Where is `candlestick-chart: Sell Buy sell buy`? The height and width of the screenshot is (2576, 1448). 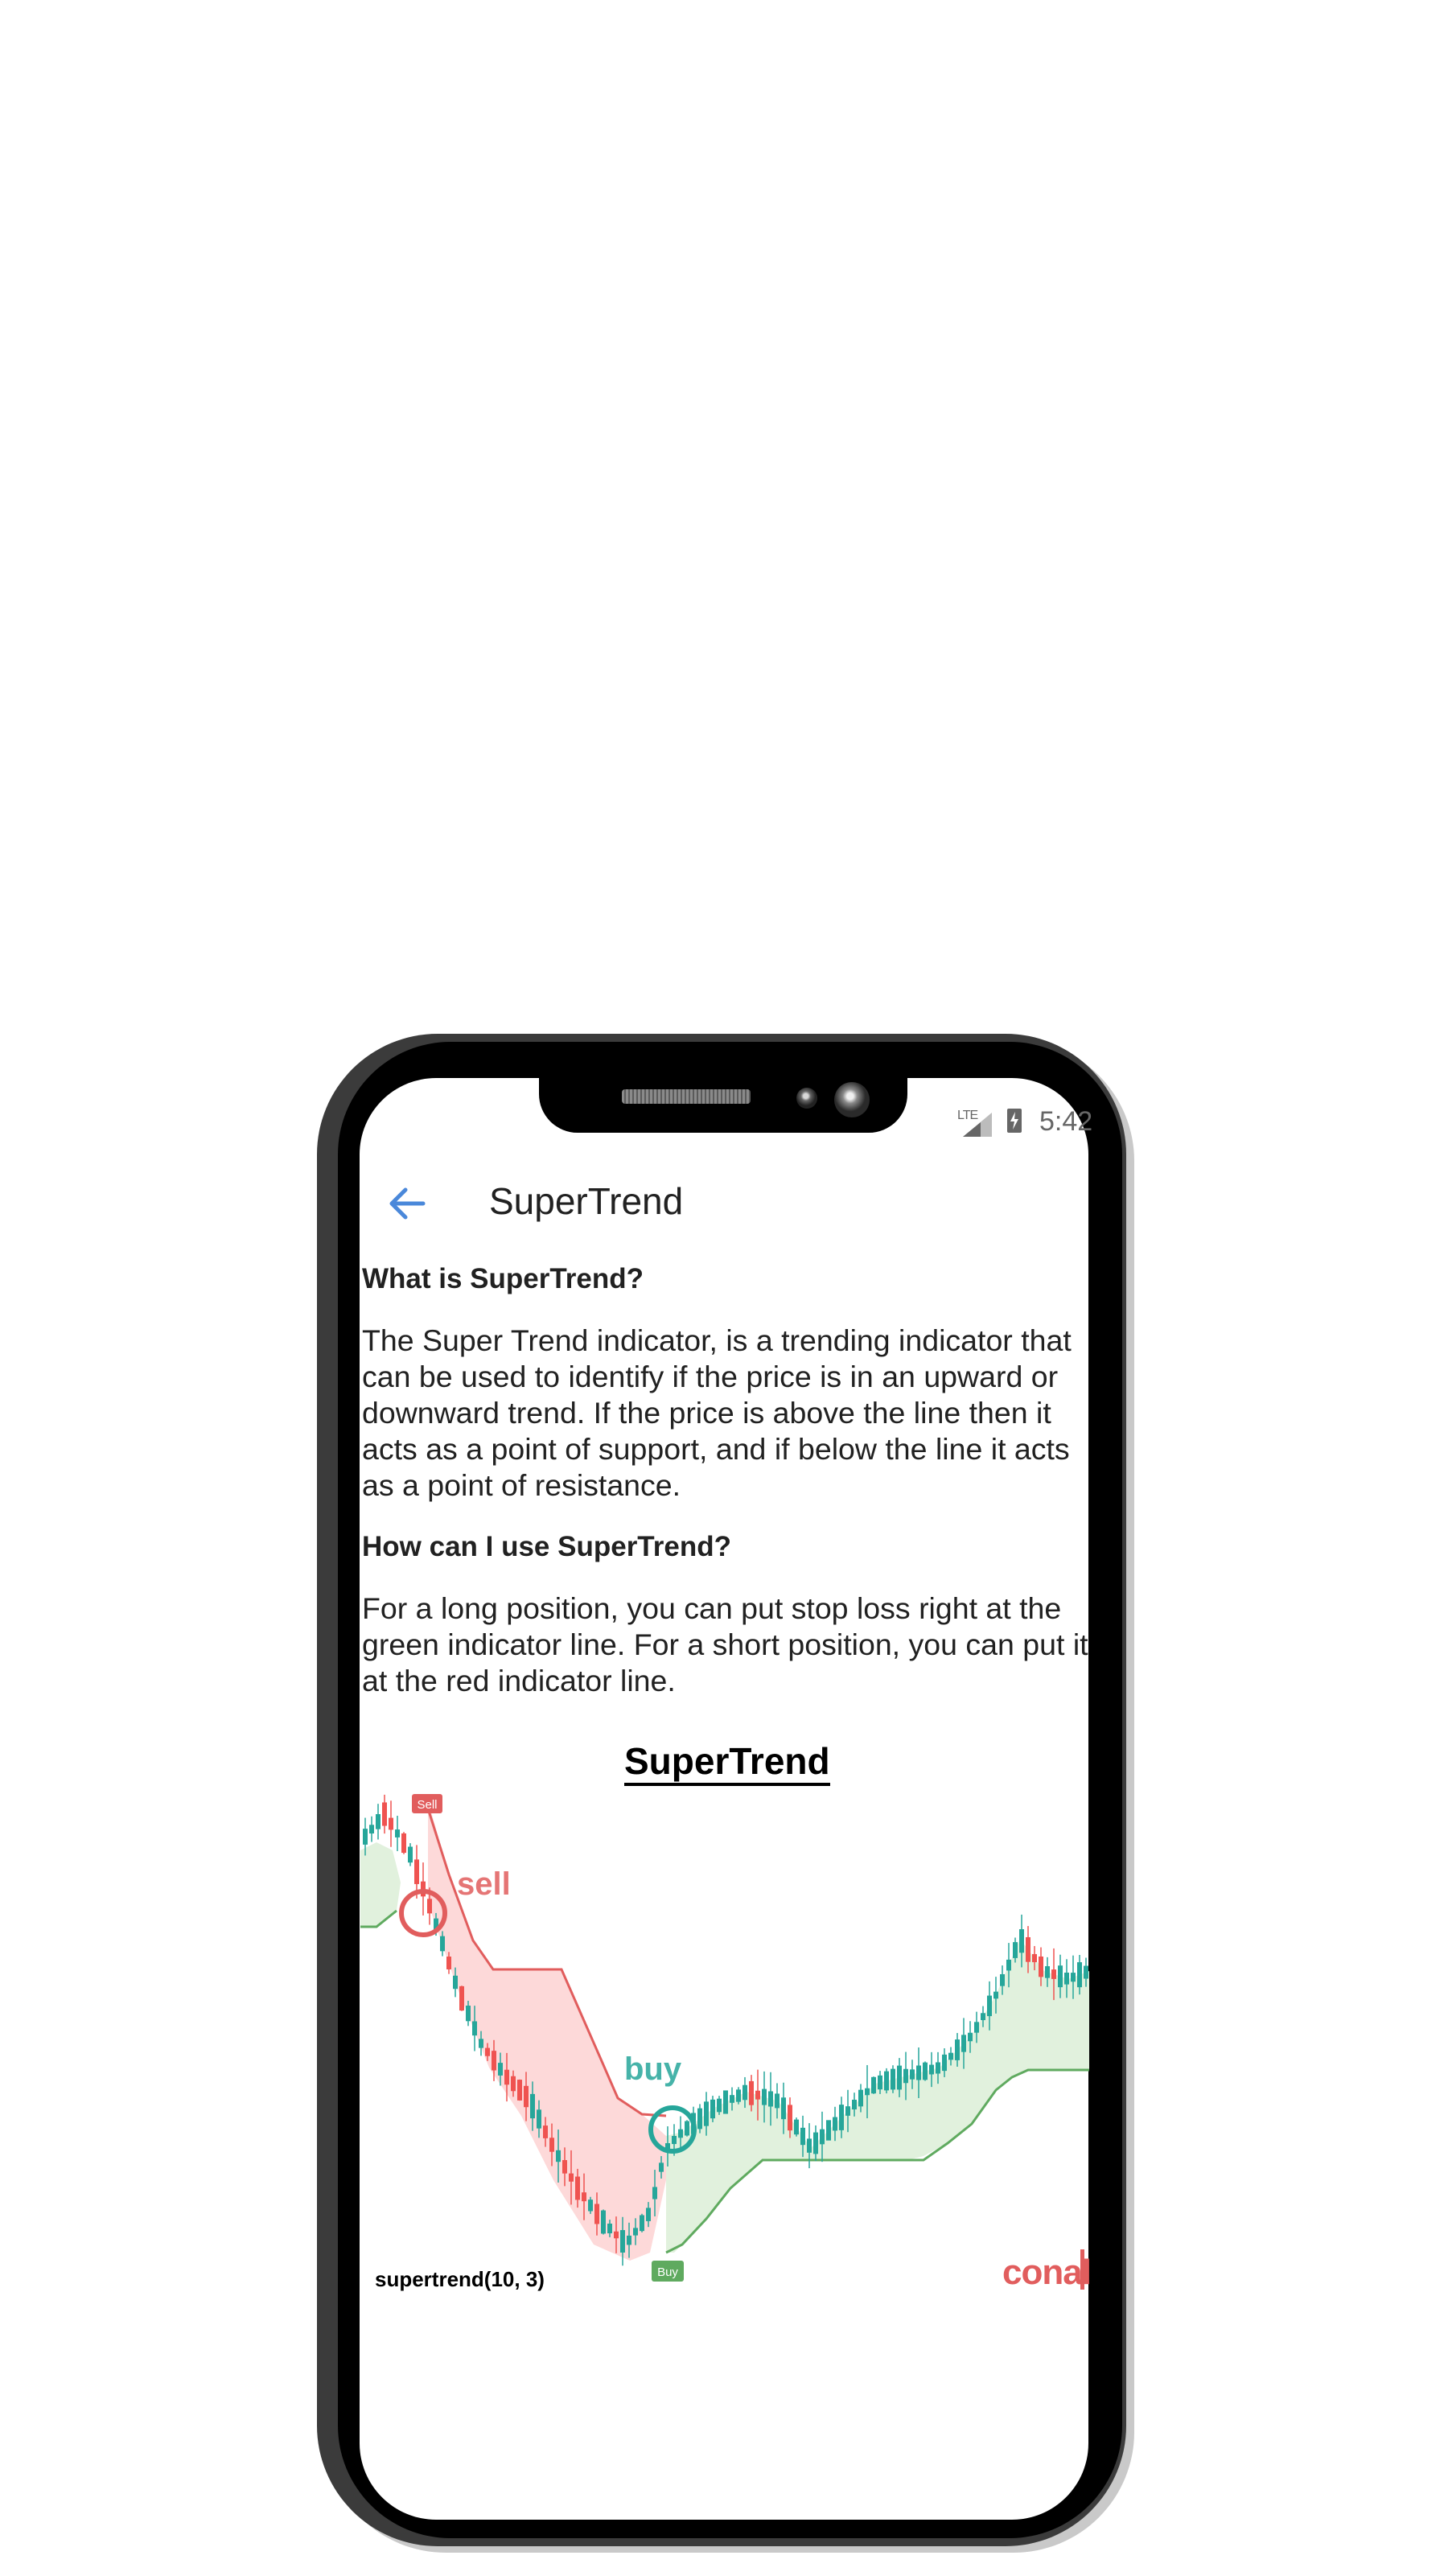 candlestick-chart: Sell Buy sell buy is located at coordinates (724, 2038).